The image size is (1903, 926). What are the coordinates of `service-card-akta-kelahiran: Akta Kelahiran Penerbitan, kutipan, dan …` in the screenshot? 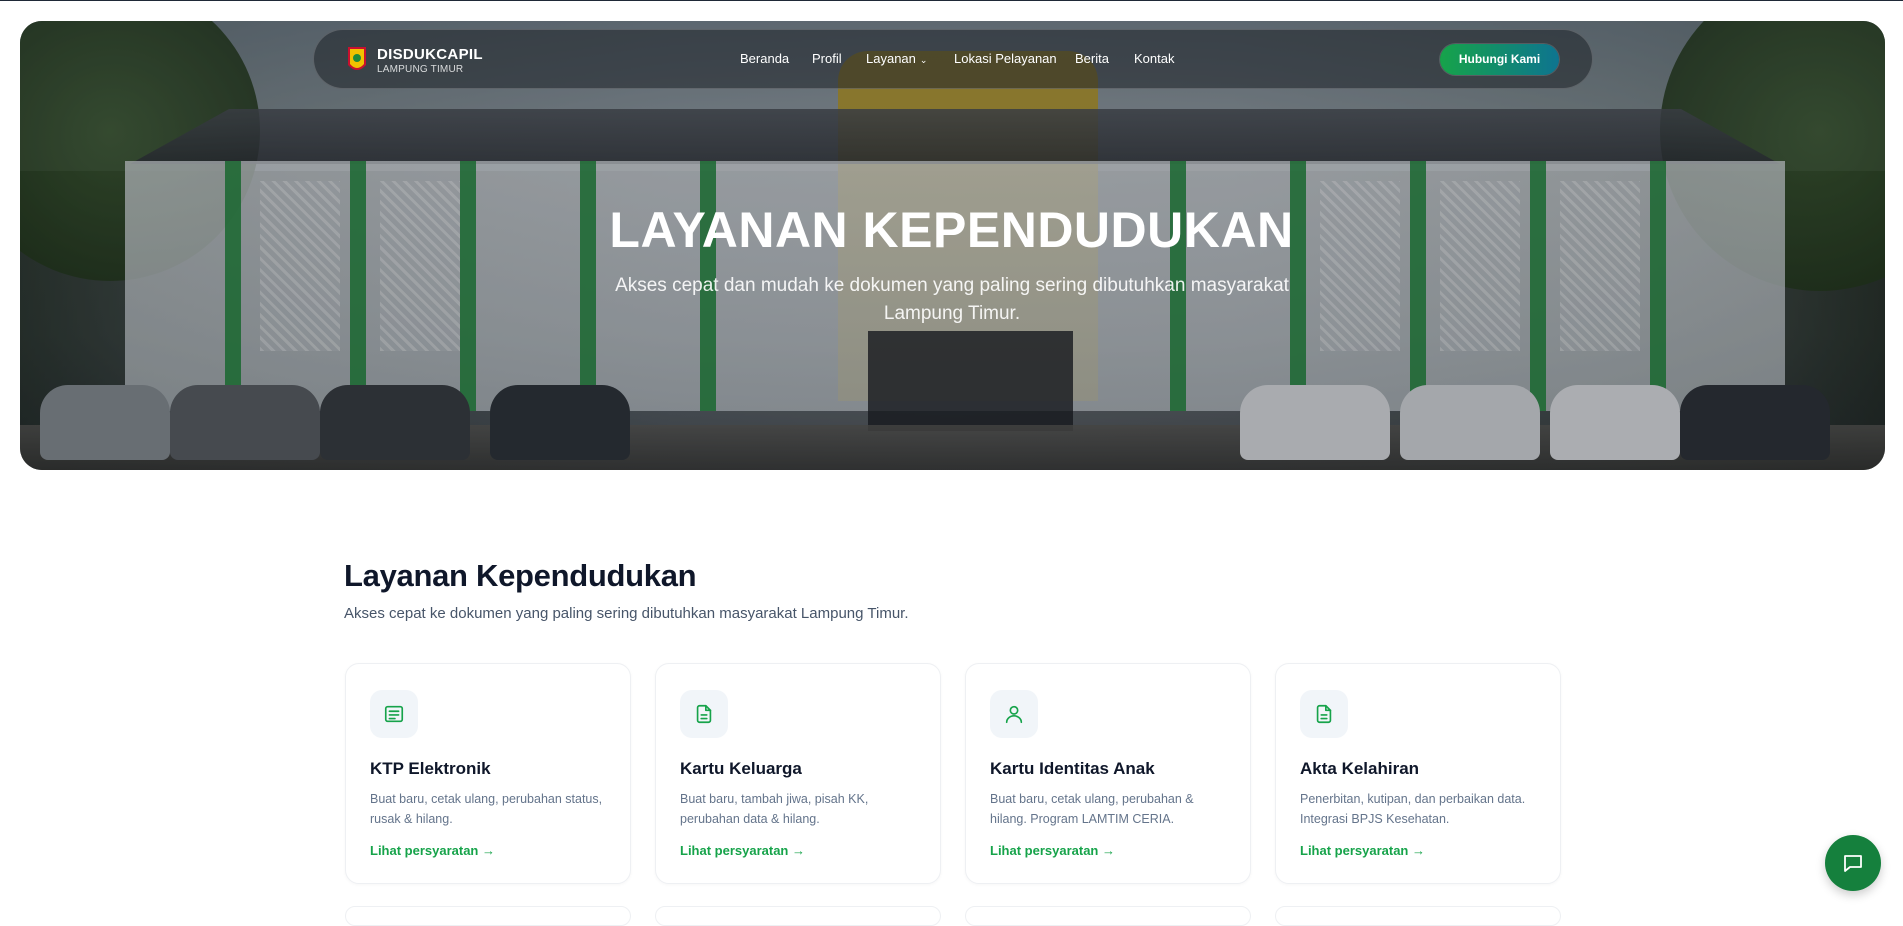 It's located at (1418, 773).